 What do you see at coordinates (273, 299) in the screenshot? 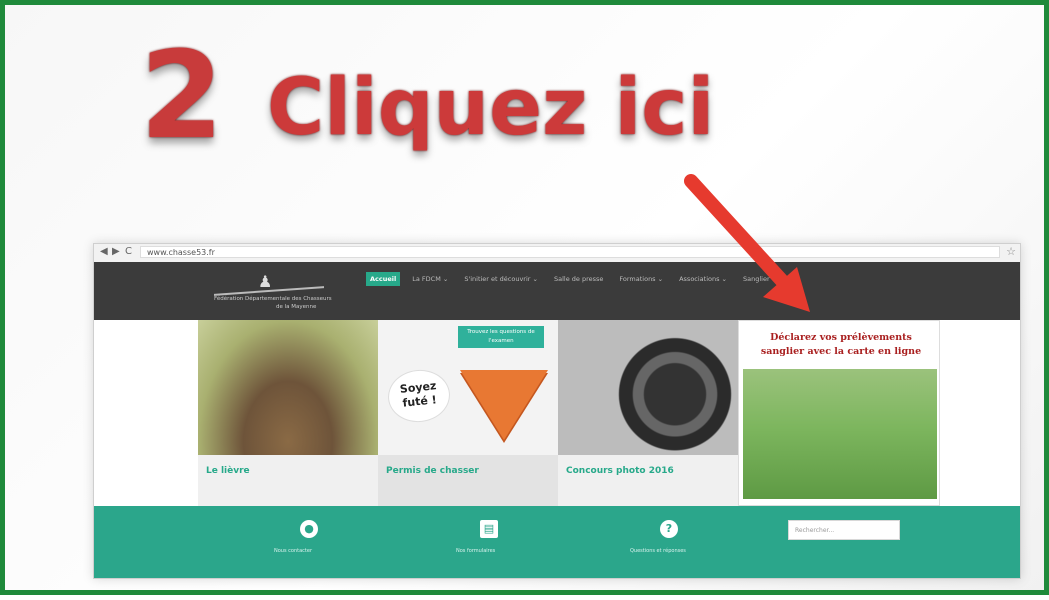
I see `logo-text: Fédération Départementale des Chasseurs` at bounding box center [273, 299].